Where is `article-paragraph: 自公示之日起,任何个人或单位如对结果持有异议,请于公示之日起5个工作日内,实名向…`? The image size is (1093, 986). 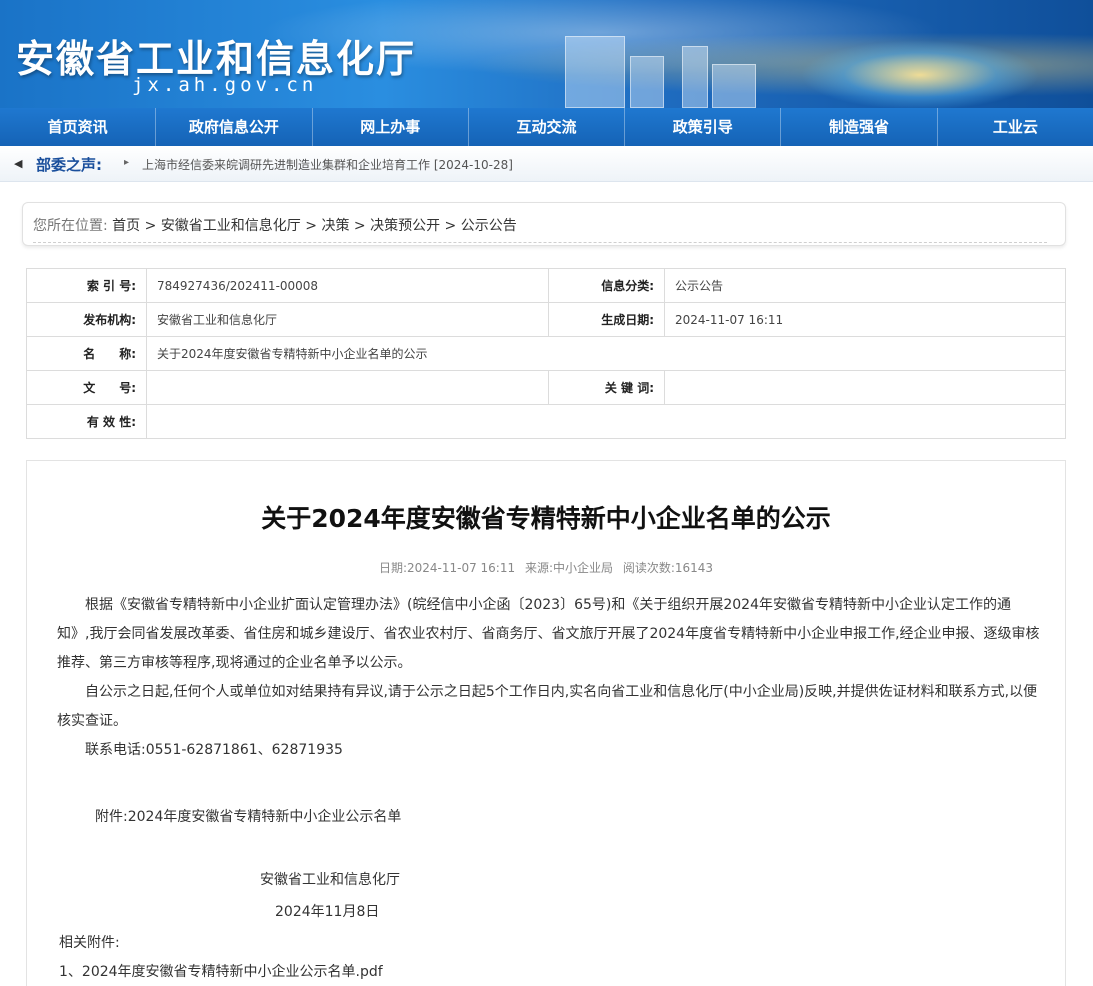
article-paragraph: 自公示之日起,任何个人或单位如对结果持有异议,请于公示之日起5个工作日内,实名向… is located at coordinates (547, 706).